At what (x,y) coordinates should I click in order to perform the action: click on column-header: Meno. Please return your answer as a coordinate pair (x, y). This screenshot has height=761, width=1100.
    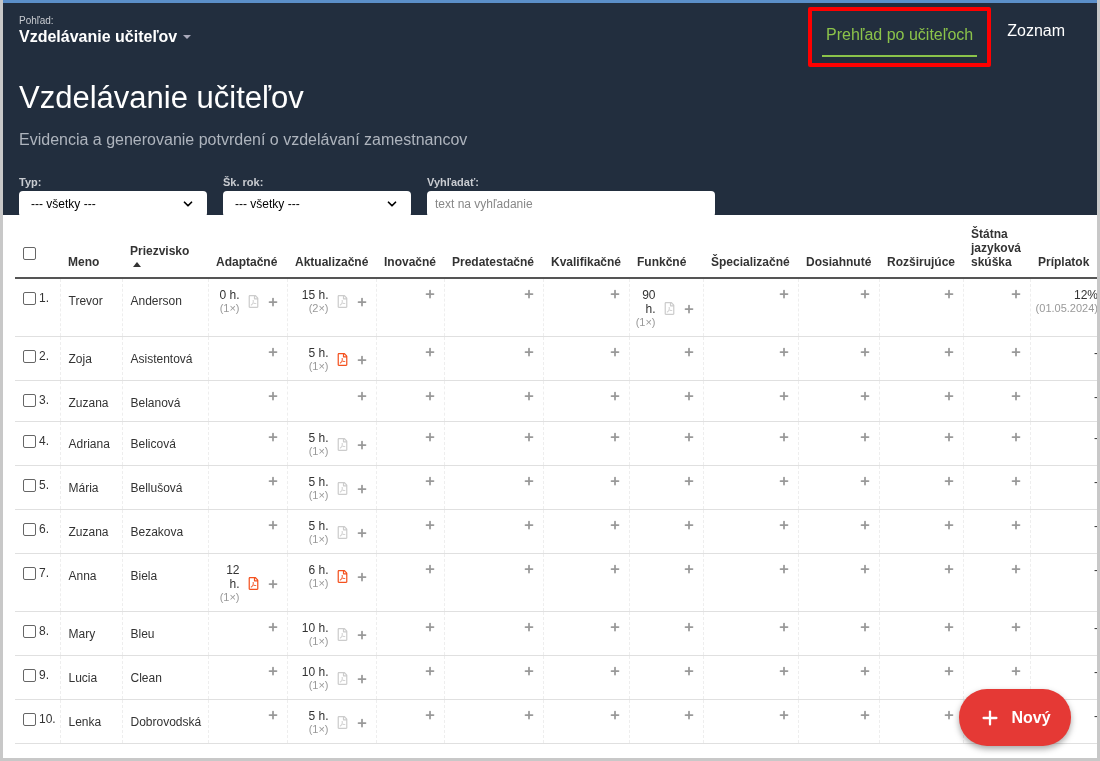
    Looking at the image, I should click on (84, 262).